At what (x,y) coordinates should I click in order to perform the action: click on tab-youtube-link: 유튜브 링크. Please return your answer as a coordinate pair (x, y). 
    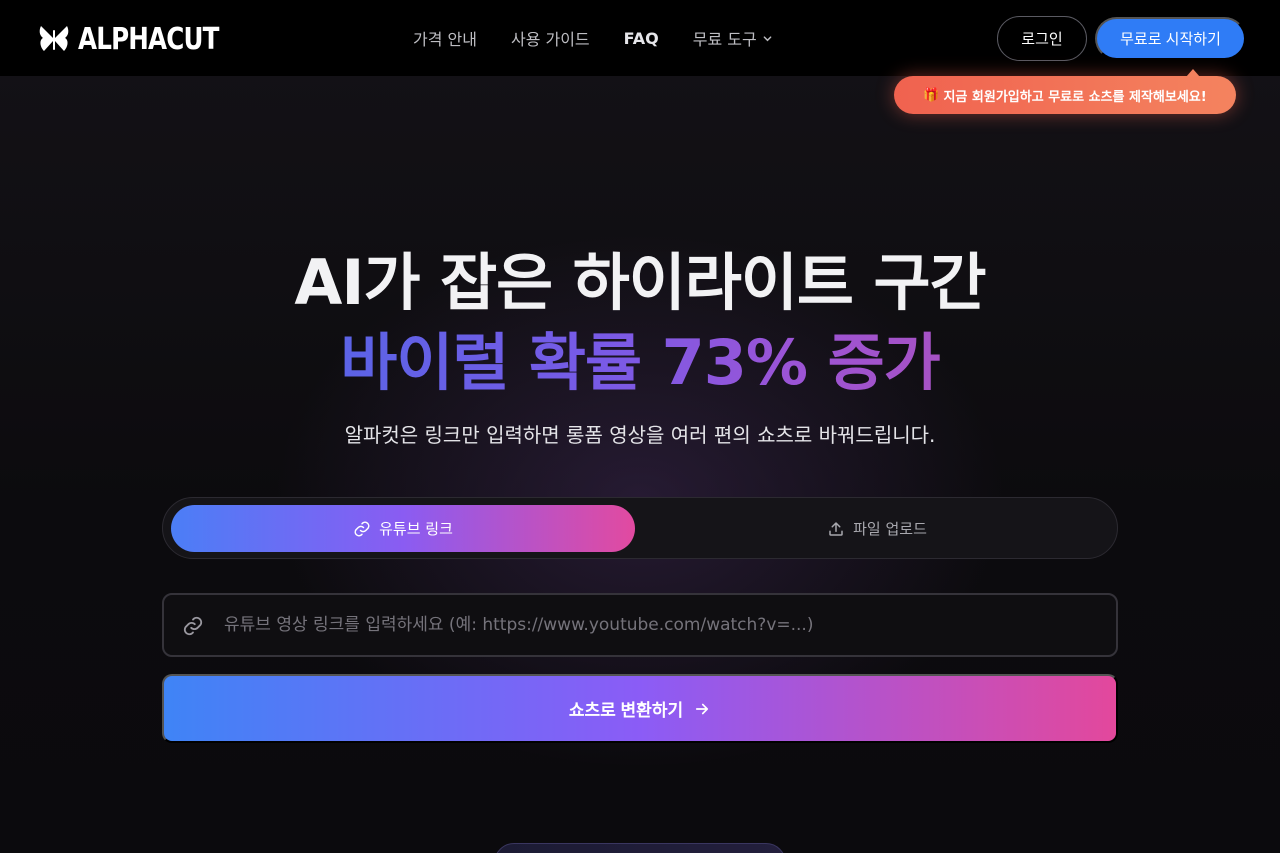
    Looking at the image, I should click on (403, 528).